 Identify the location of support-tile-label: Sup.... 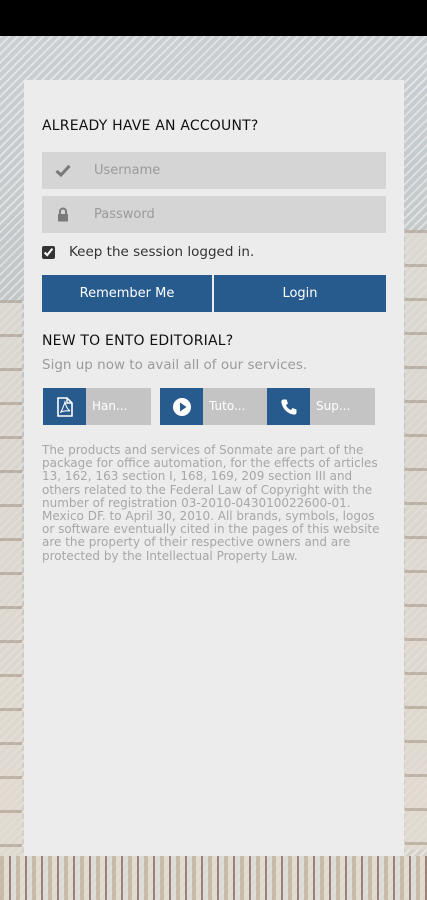
(333, 406).